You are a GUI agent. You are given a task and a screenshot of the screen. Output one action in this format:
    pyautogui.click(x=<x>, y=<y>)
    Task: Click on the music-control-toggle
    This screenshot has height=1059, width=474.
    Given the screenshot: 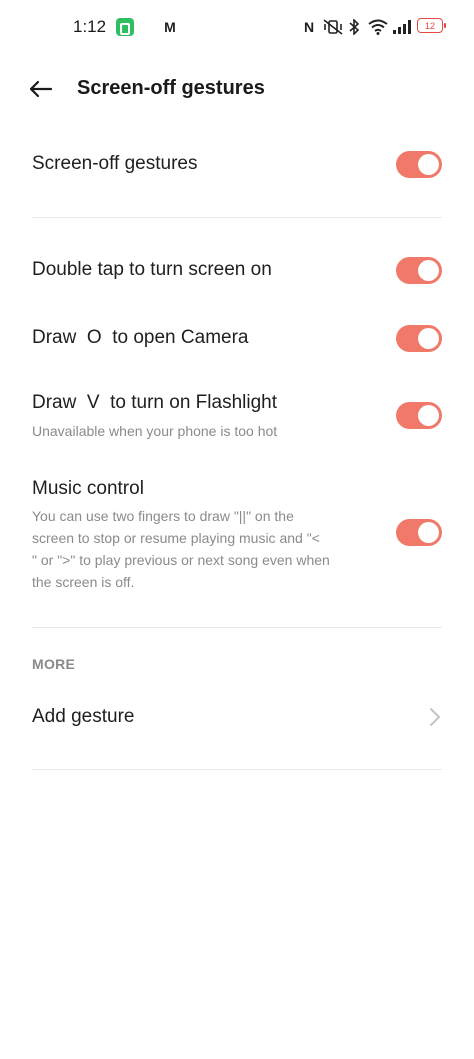 What is the action you would take?
    pyautogui.click(x=419, y=532)
    